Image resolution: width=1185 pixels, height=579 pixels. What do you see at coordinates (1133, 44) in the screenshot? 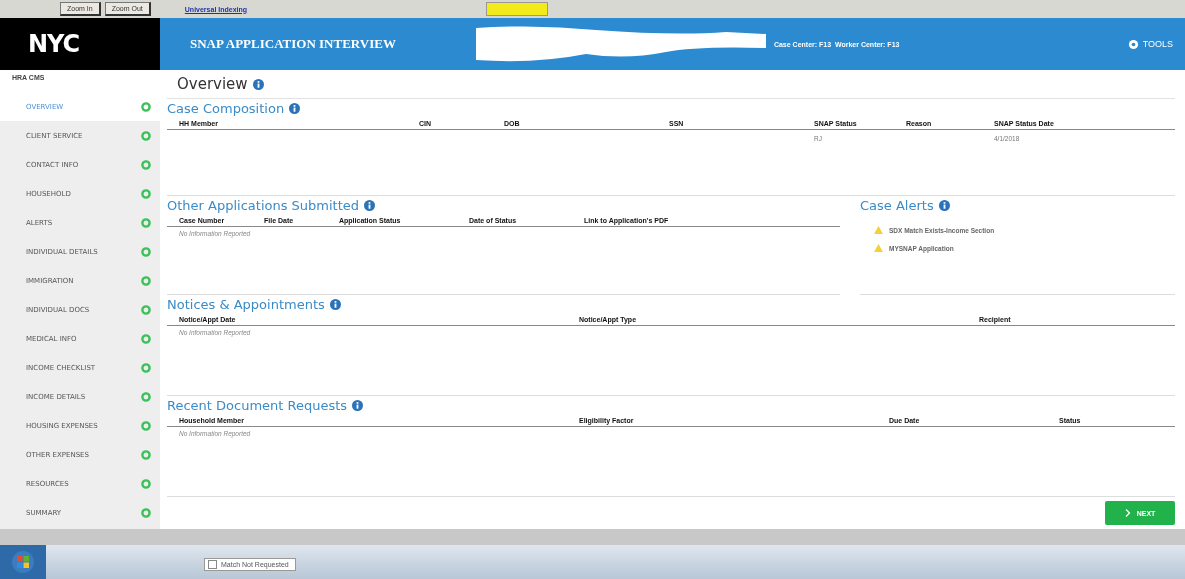
I see `gear-icon` at bounding box center [1133, 44].